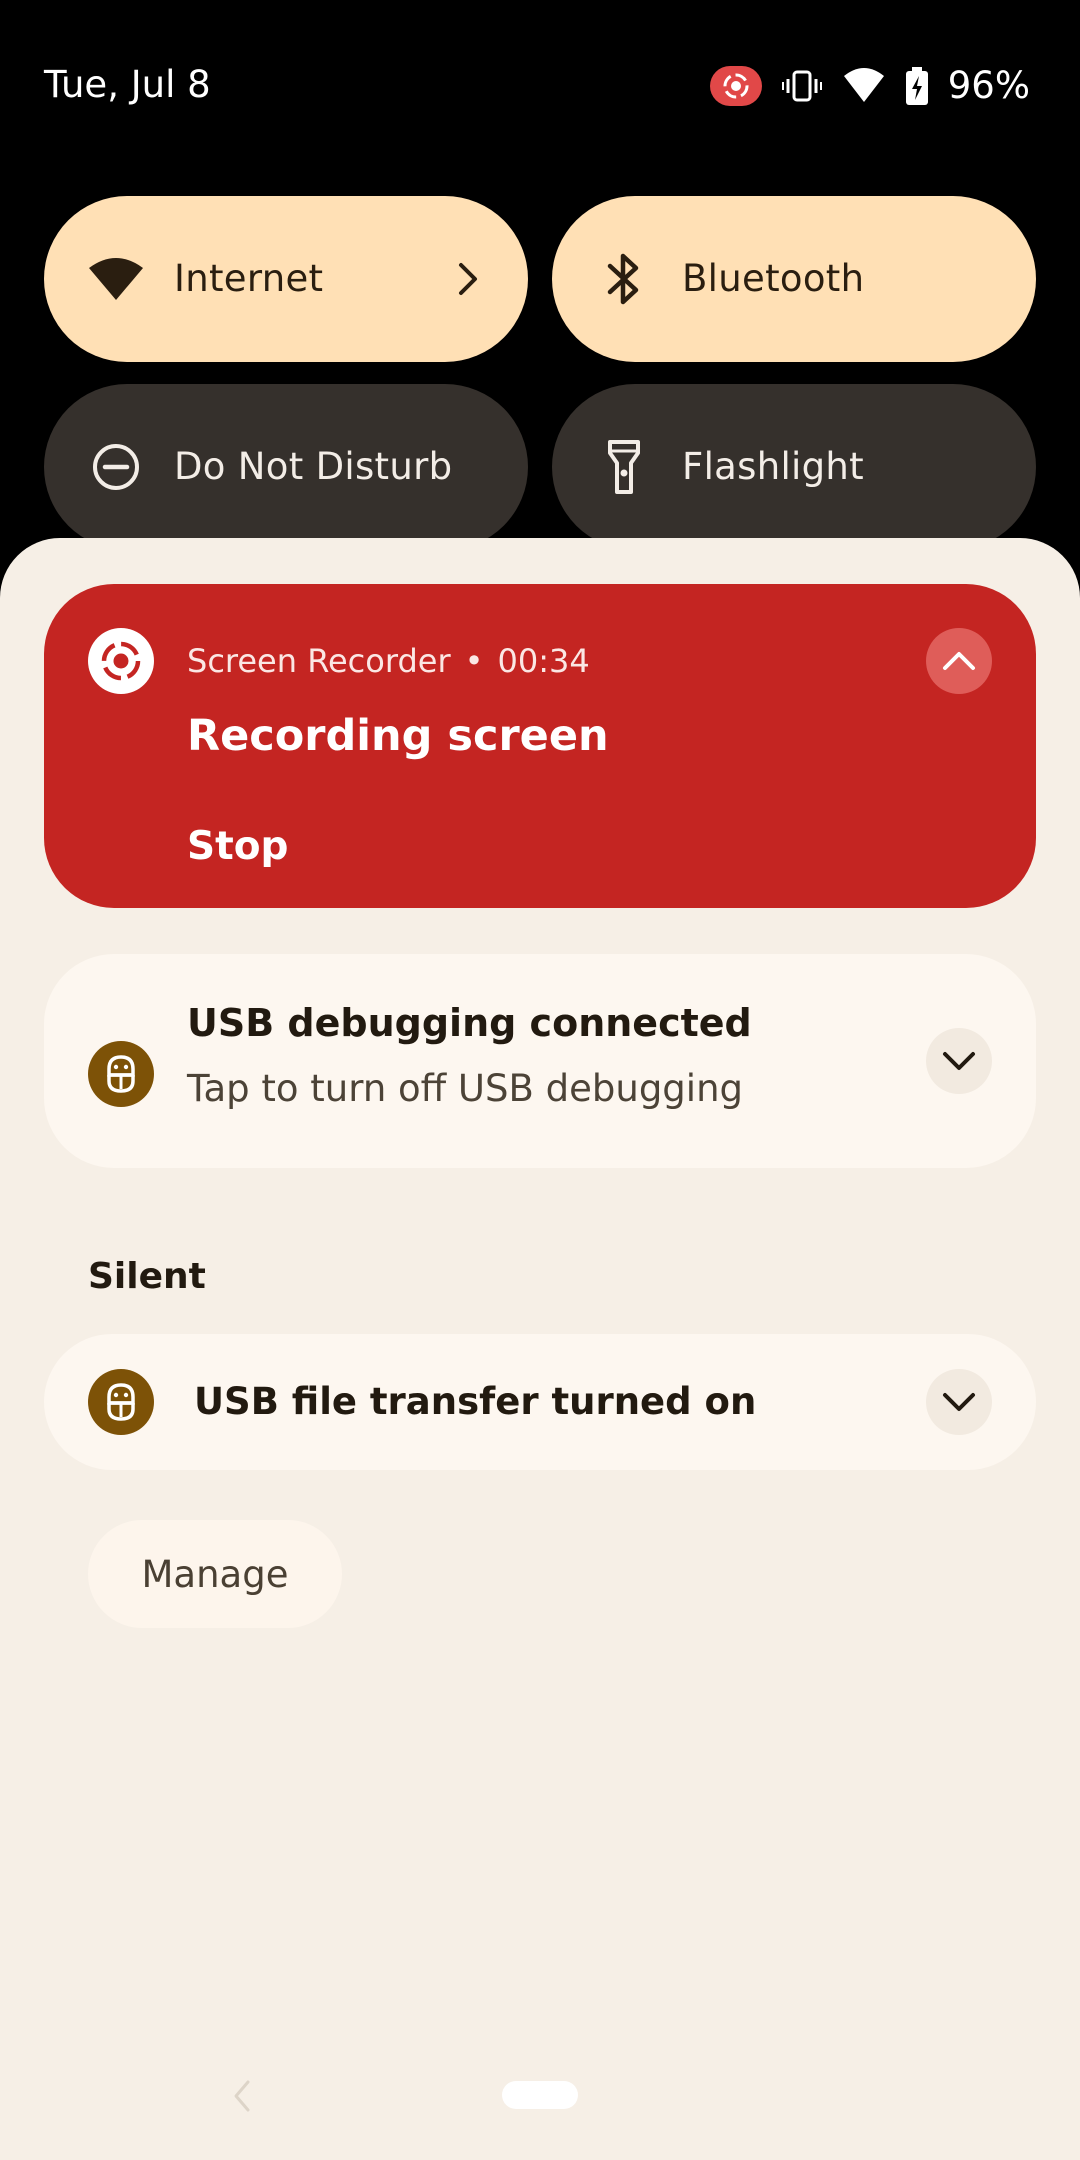 The height and width of the screenshot is (2160, 1080). What do you see at coordinates (116, 467) in the screenshot?
I see `do-not-disturb-icon` at bounding box center [116, 467].